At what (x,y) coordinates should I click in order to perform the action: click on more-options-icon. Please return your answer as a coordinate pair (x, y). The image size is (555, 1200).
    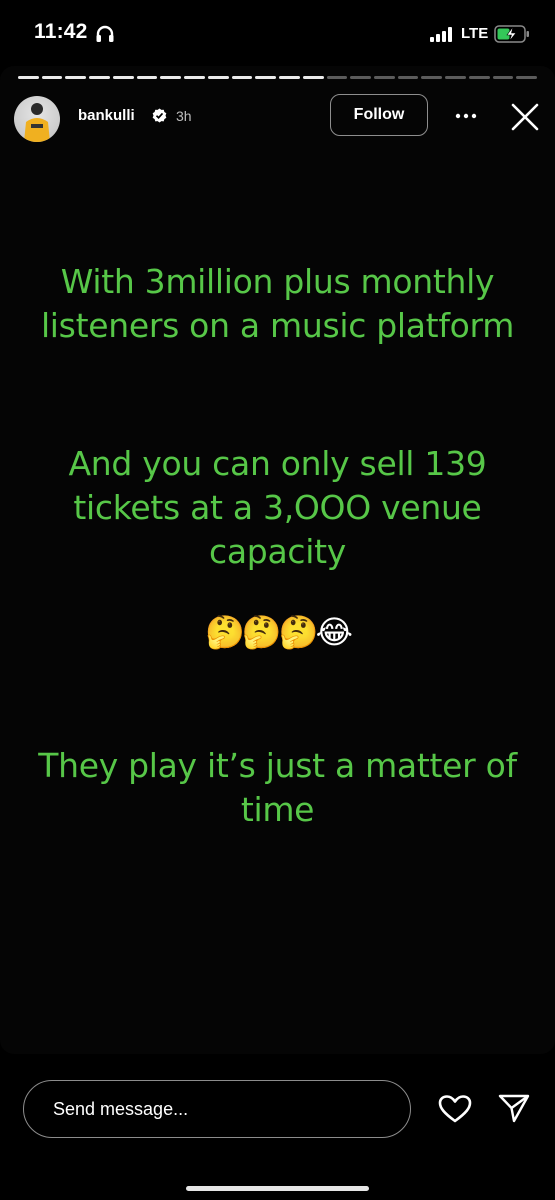
    Looking at the image, I should click on (466, 116).